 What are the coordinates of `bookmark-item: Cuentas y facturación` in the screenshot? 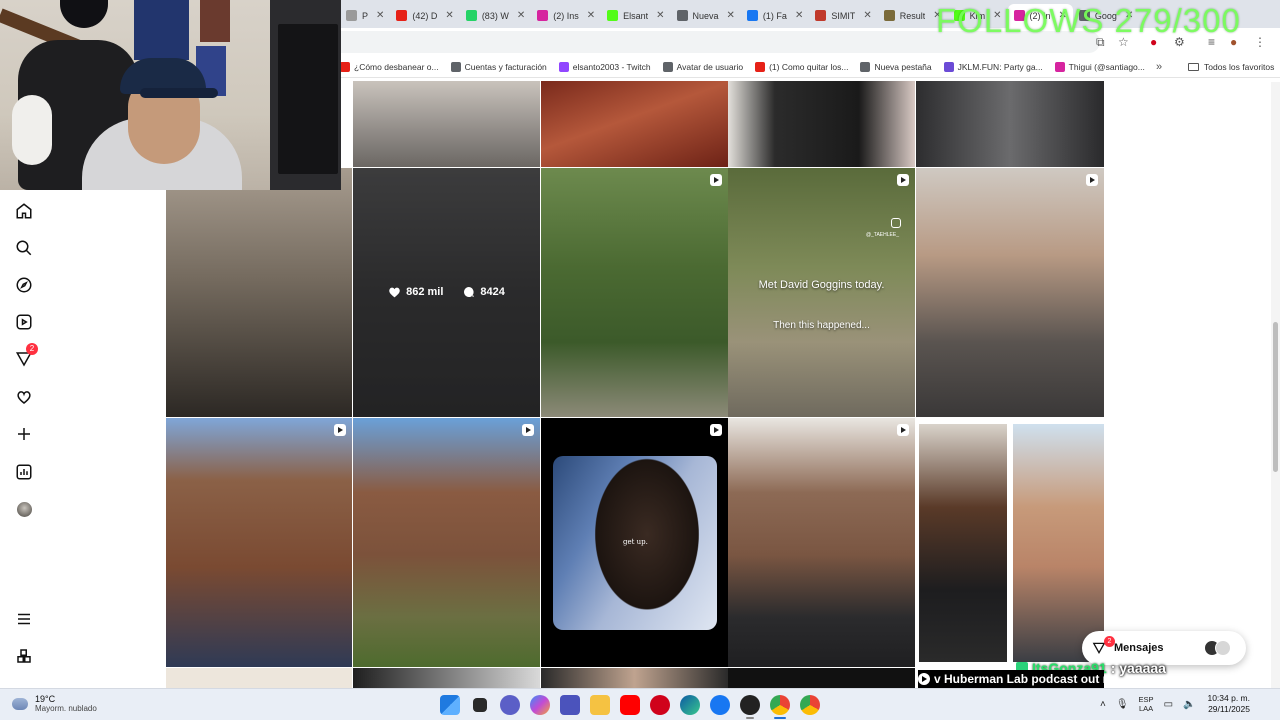 It's located at (498, 66).